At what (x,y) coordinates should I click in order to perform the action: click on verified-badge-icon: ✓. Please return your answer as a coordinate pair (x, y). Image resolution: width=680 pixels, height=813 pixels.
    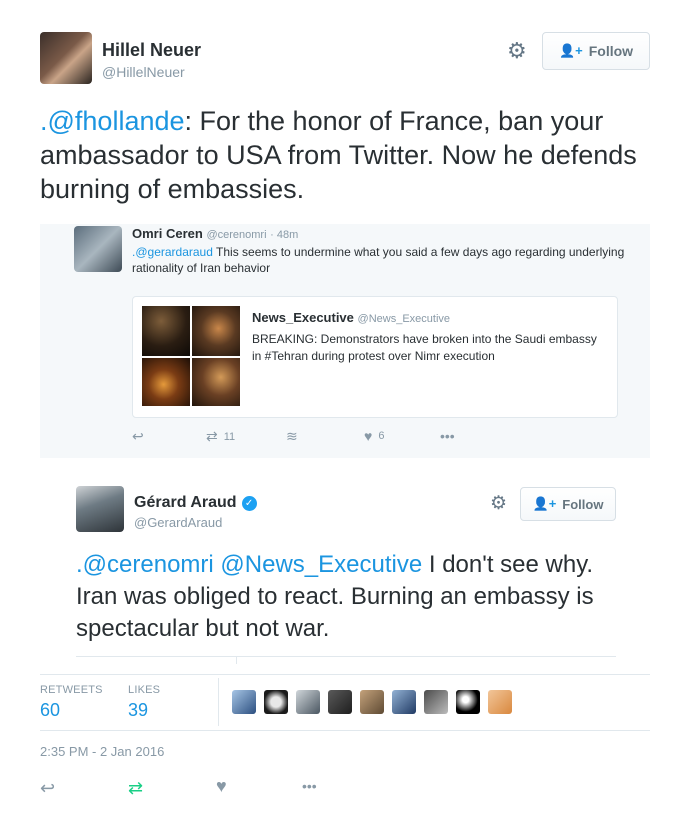
    Looking at the image, I should click on (249, 503).